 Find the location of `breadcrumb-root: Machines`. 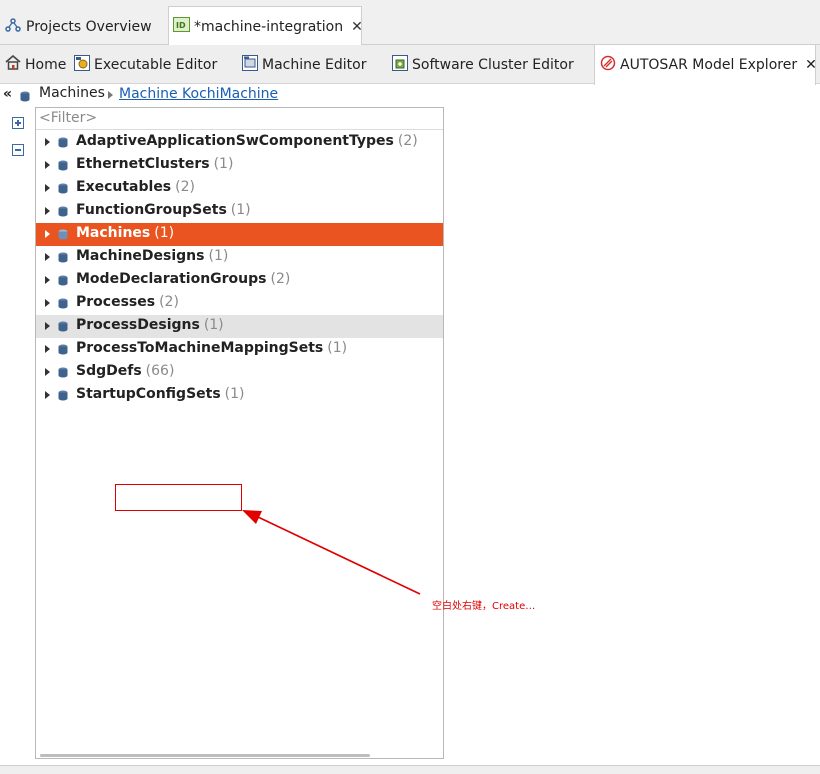

breadcrumb-root: Machines is located at coordinates (72, 93).